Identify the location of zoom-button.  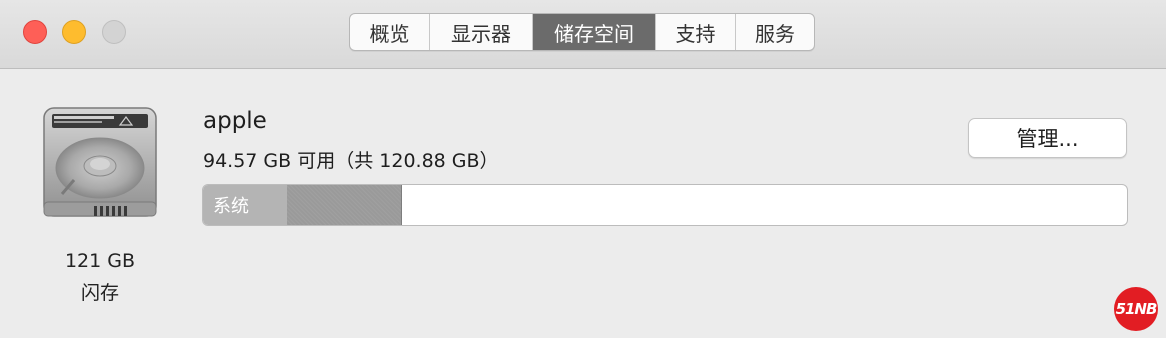
(114, 32).